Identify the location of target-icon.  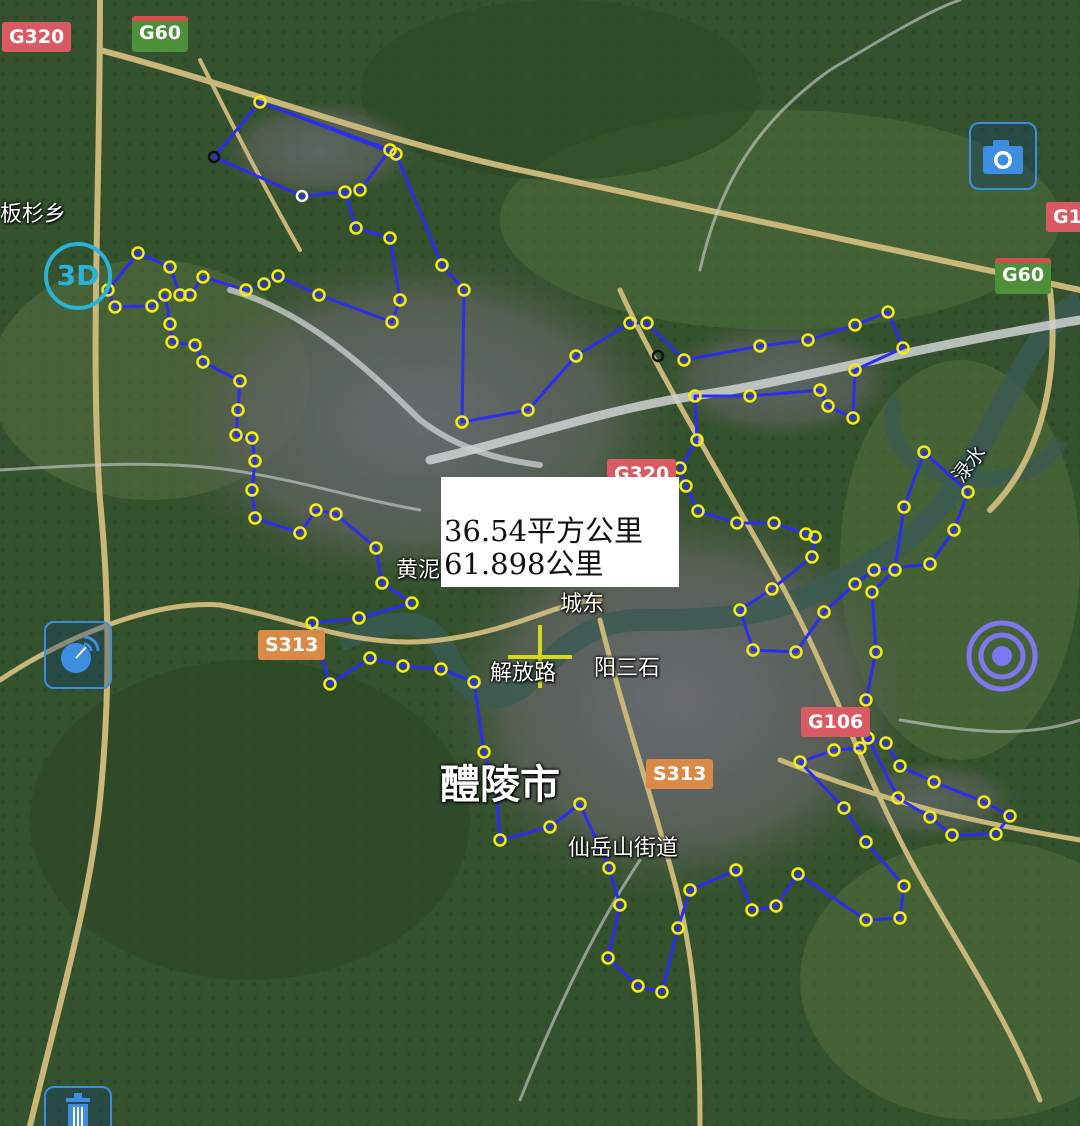
(1002, 656).